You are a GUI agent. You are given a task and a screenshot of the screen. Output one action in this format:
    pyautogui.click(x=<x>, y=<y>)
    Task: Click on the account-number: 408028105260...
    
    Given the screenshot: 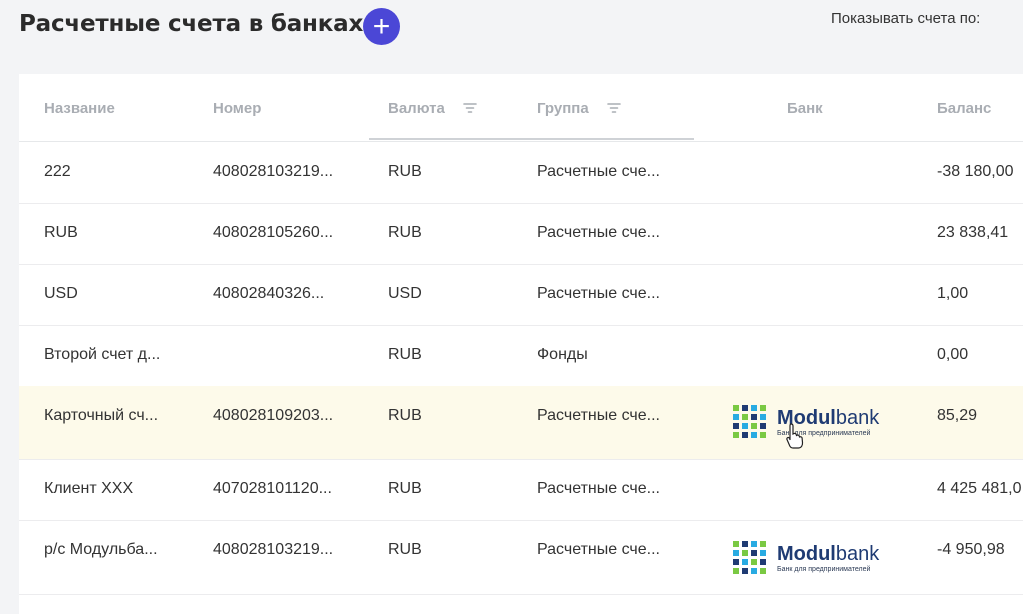 What is the action you would take?
    pyautogui.click(x=273, y=232)
    